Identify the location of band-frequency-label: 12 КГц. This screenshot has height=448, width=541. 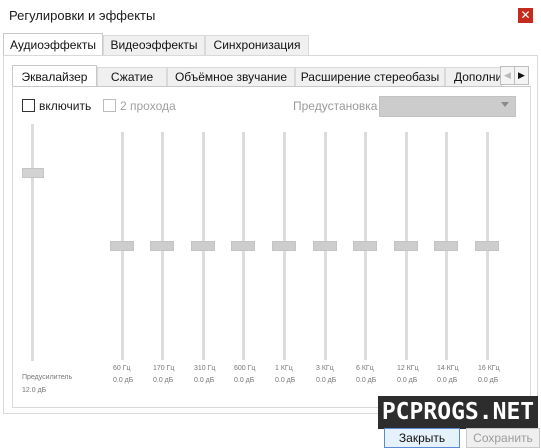
(408, 368).